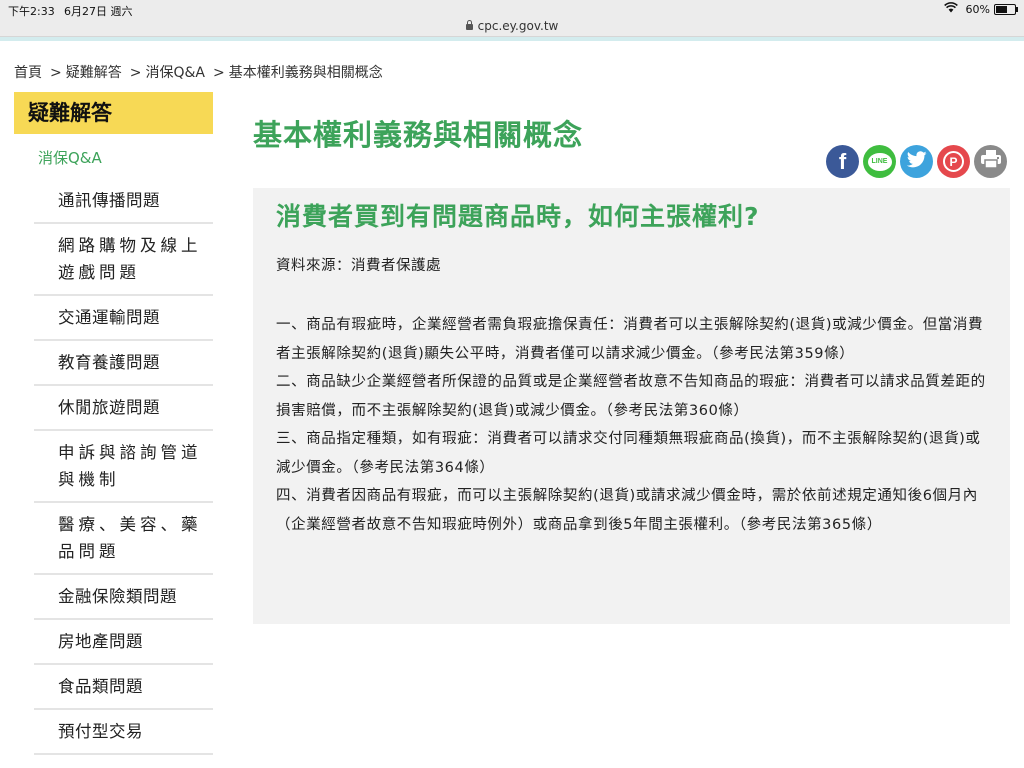 Image resolution: width=1024 pixels, height=768 pixels. Describe the element at coordinates (306, 73) in the screenshot. I see `breadcrumb-current: 基本權利義務與相關概念` at that location.